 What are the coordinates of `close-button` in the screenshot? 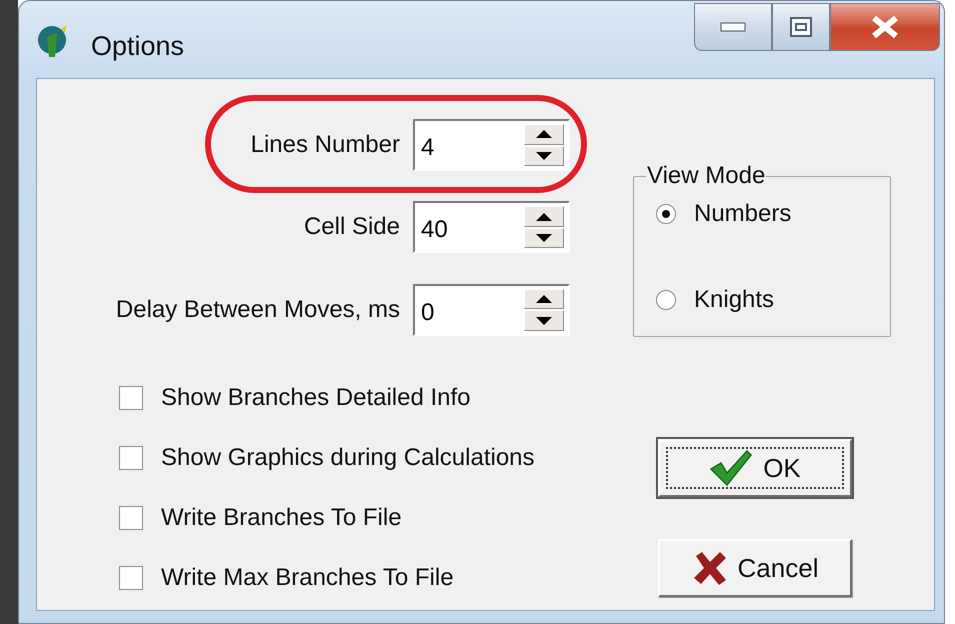 It's located at (885, 27).